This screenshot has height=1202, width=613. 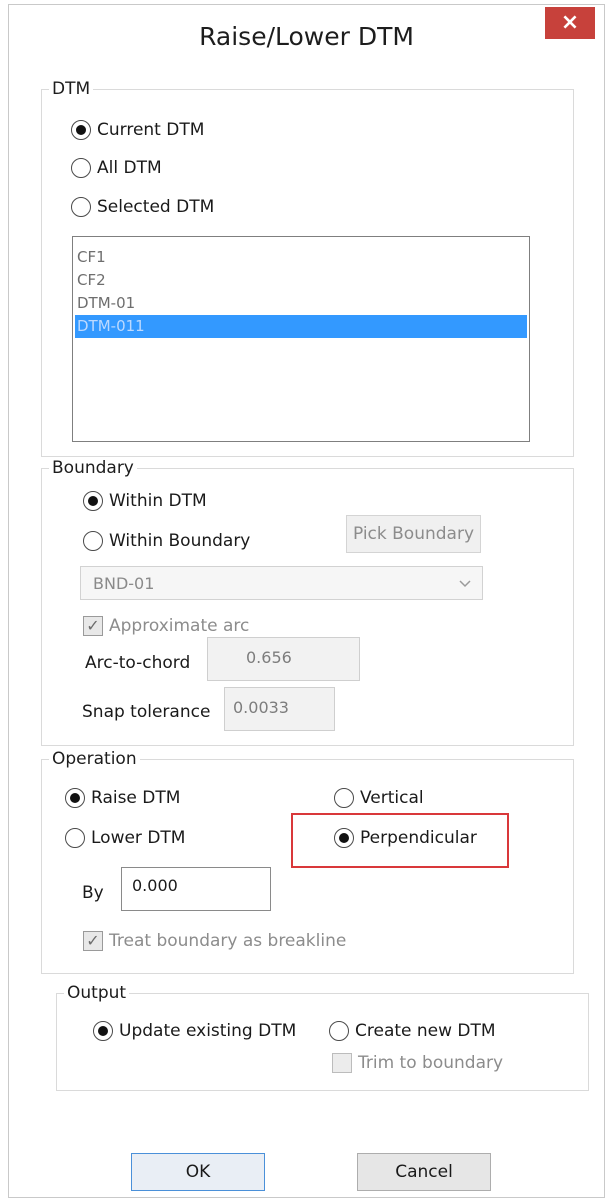 I want to click on arc-to-chord-field: 0.656, so click(x=283, y=659).